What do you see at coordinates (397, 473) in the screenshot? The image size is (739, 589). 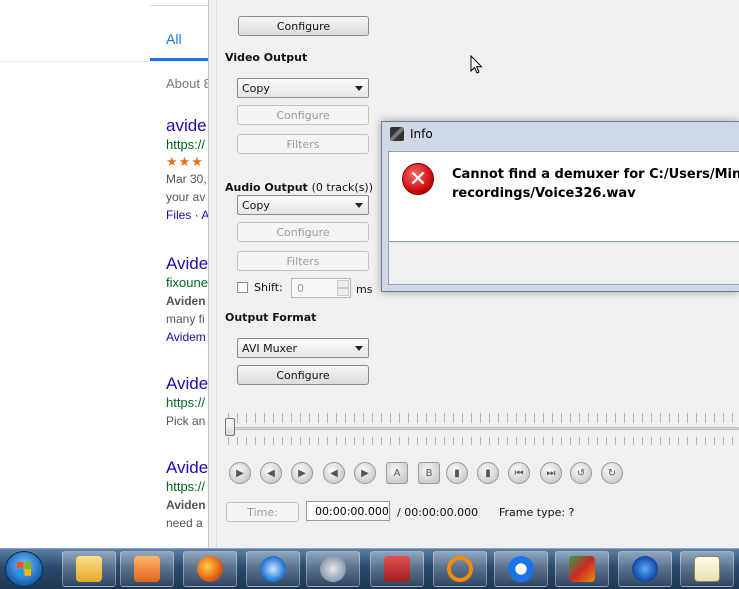 I see `set-marker-a-icon: A` at bounding box center [397, 473].